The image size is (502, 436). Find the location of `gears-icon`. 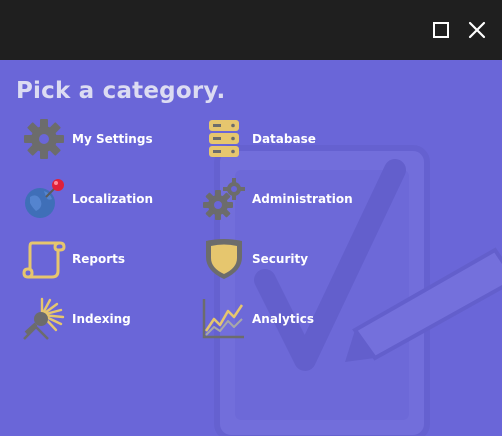

gears-icon is located at coordinates (224, 199).